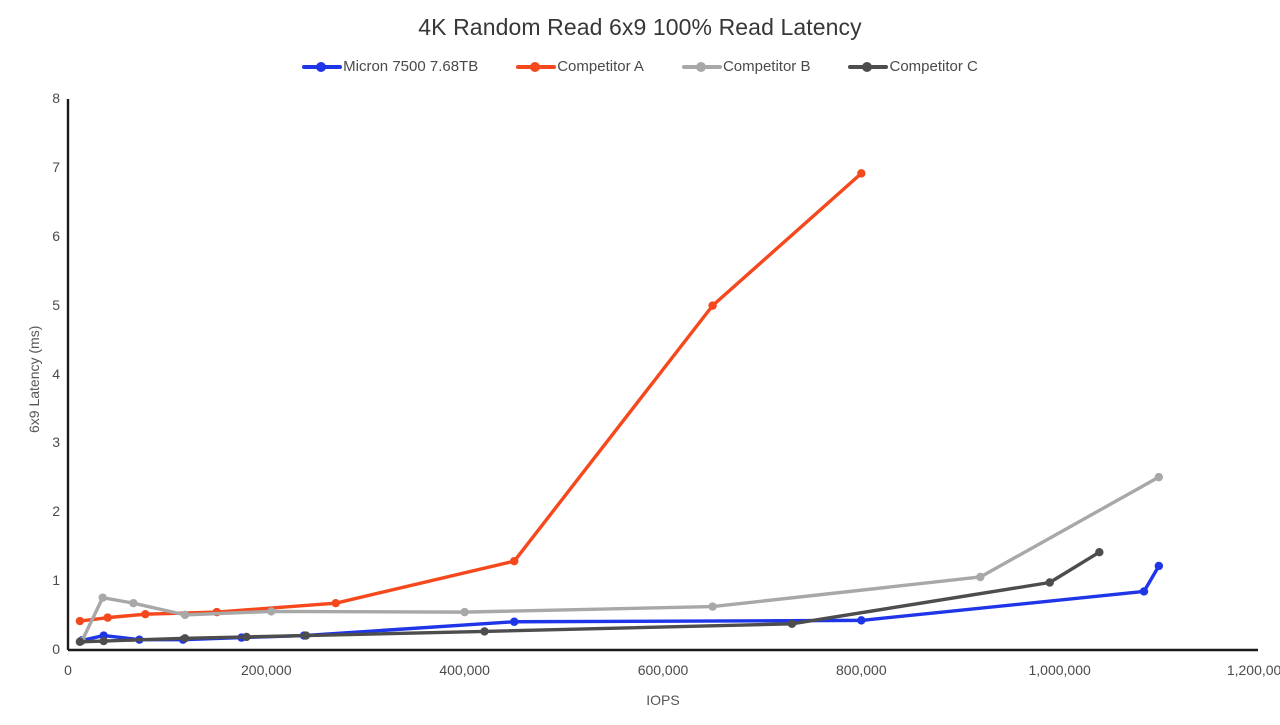 The height and width of the screenshot is (725, 1280). What do you see at coordinates (56, 166) in the screenshot?
I see `y-tick-label: 7` at bounding box center [56, 166].